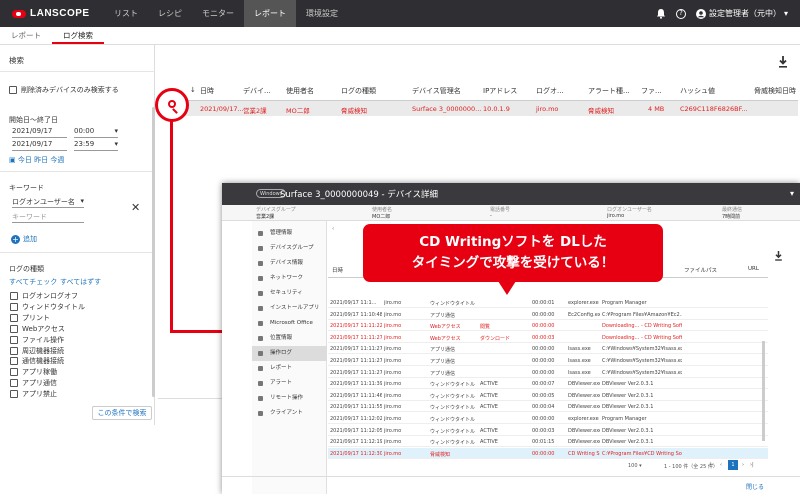 The height and width of the screenshot is (494, 800). What do you see at coordinates (358, 91) in the screenshot?
I see `column-header-log-type: ログの種類` at bounding box center [358, 91].